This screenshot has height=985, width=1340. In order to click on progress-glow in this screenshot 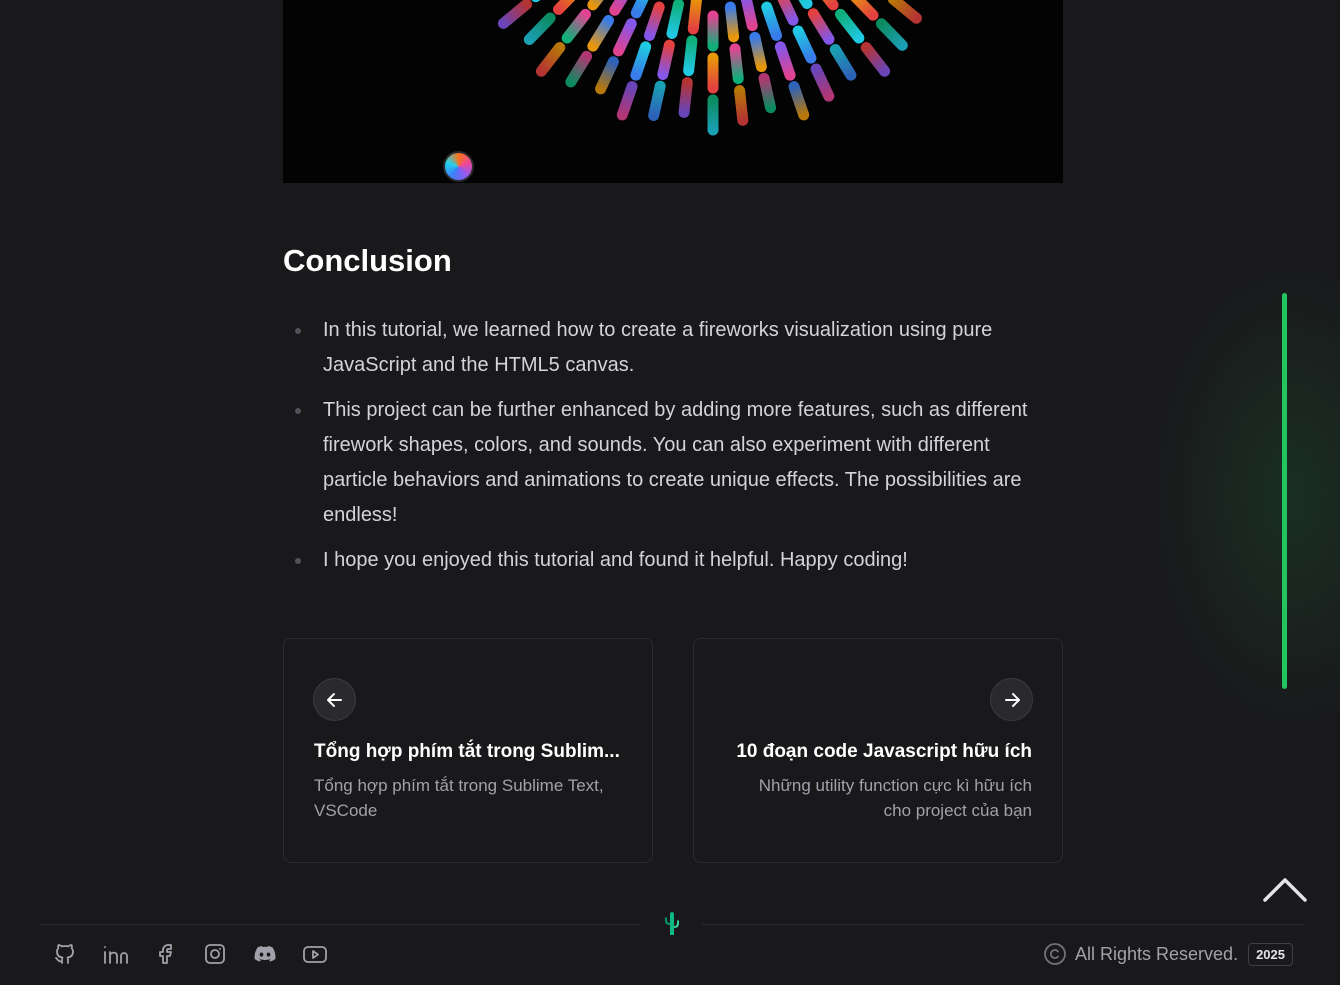, I will do `click(1245, 495)`.